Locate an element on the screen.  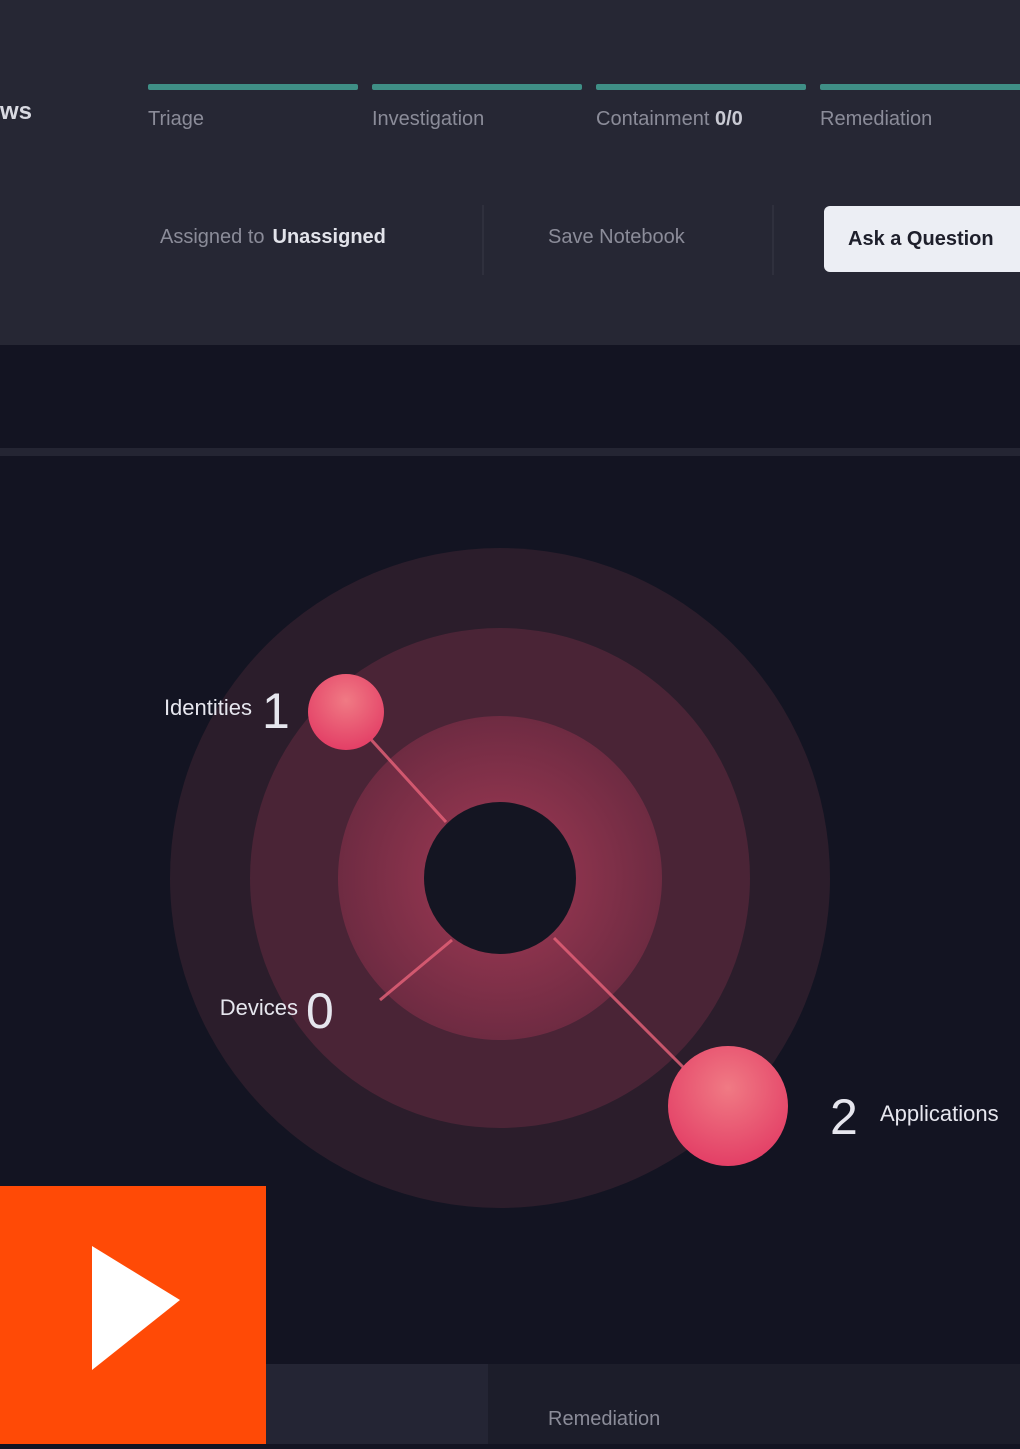
stage-label: Triage is located at coordinates (176, 119).